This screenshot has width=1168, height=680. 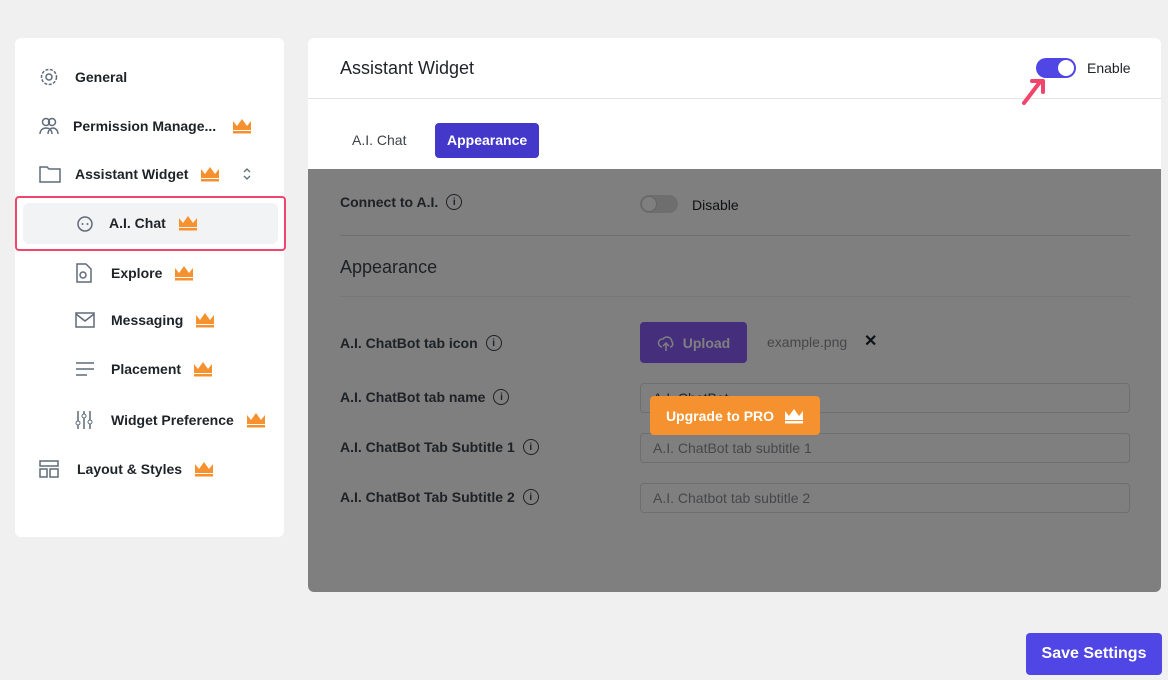 I want to click on enable-toggle, so click(x=1056, y=68).